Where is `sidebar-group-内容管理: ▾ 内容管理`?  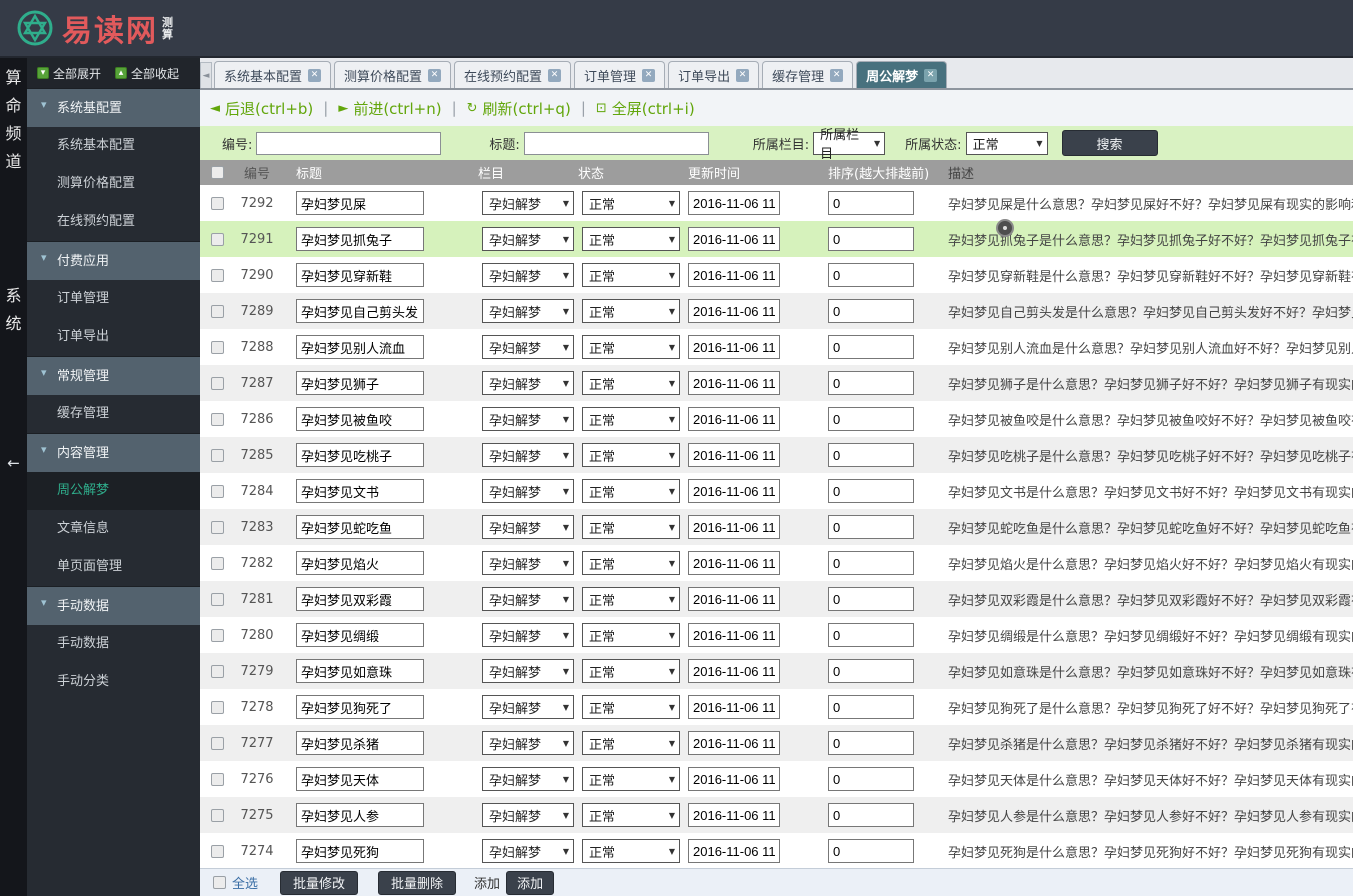 sidebar-group-内容管理: ▾ 内容管理 is located at coordinates (113, 452).